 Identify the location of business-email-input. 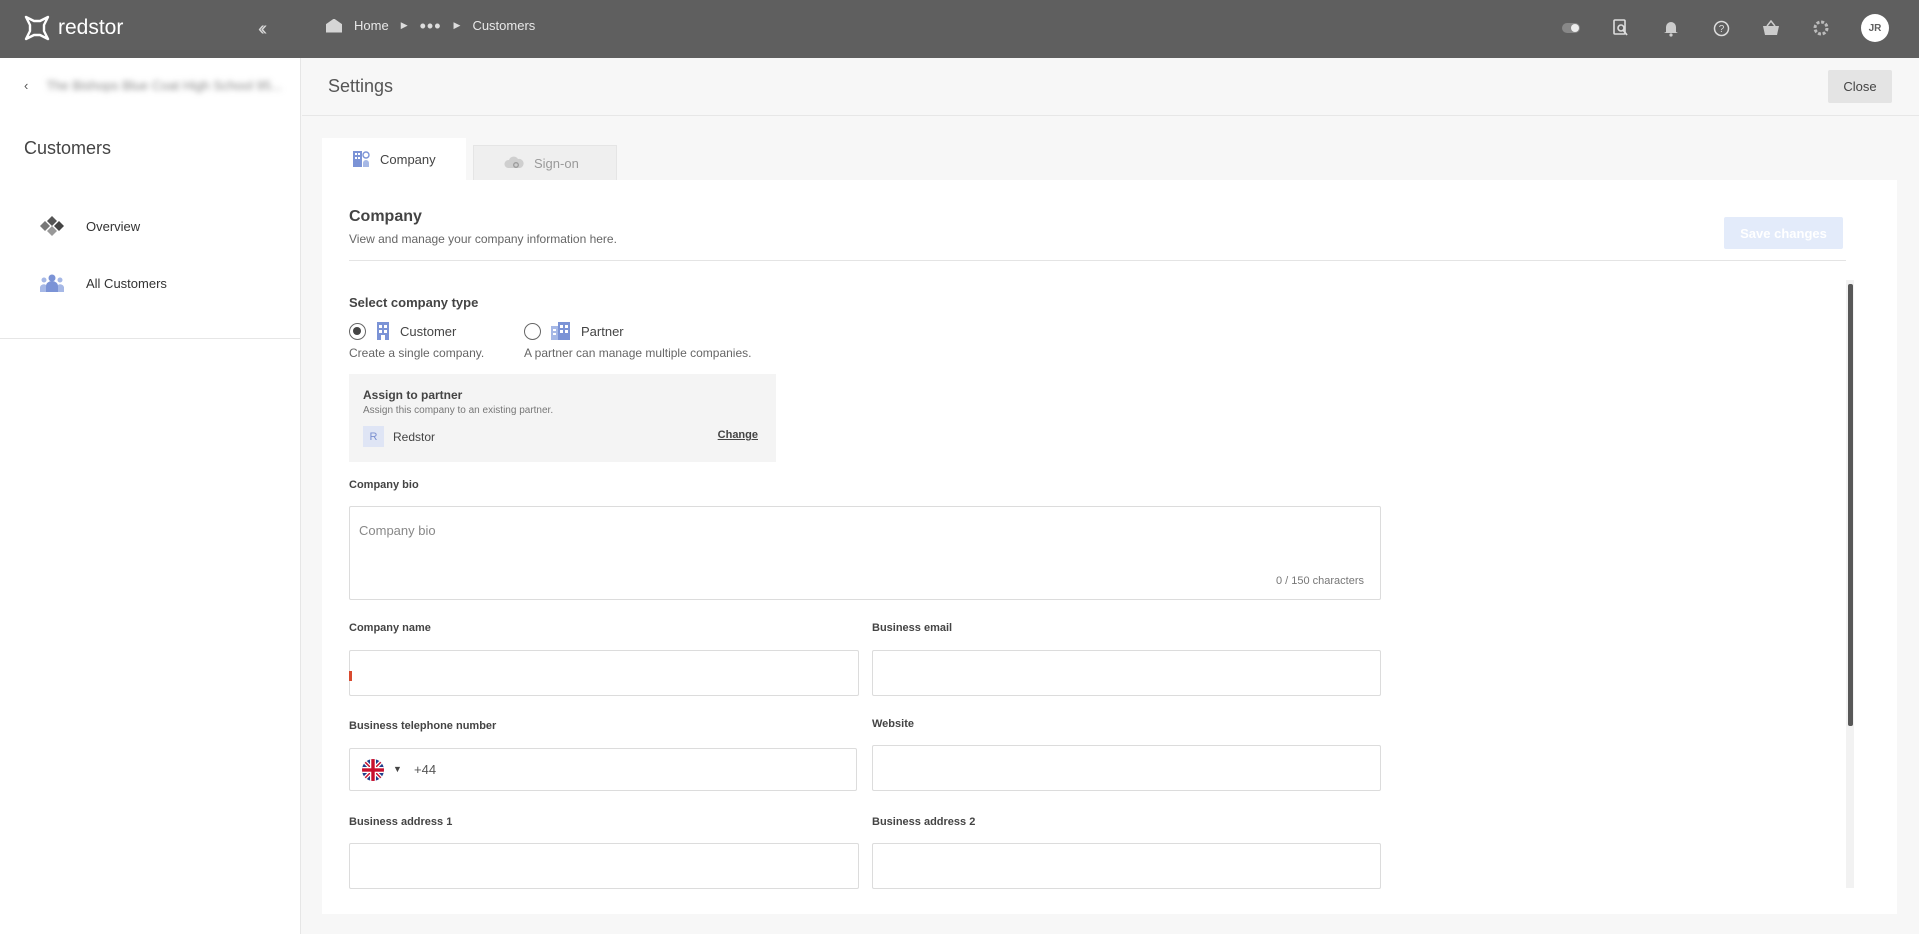
(1126, 673).